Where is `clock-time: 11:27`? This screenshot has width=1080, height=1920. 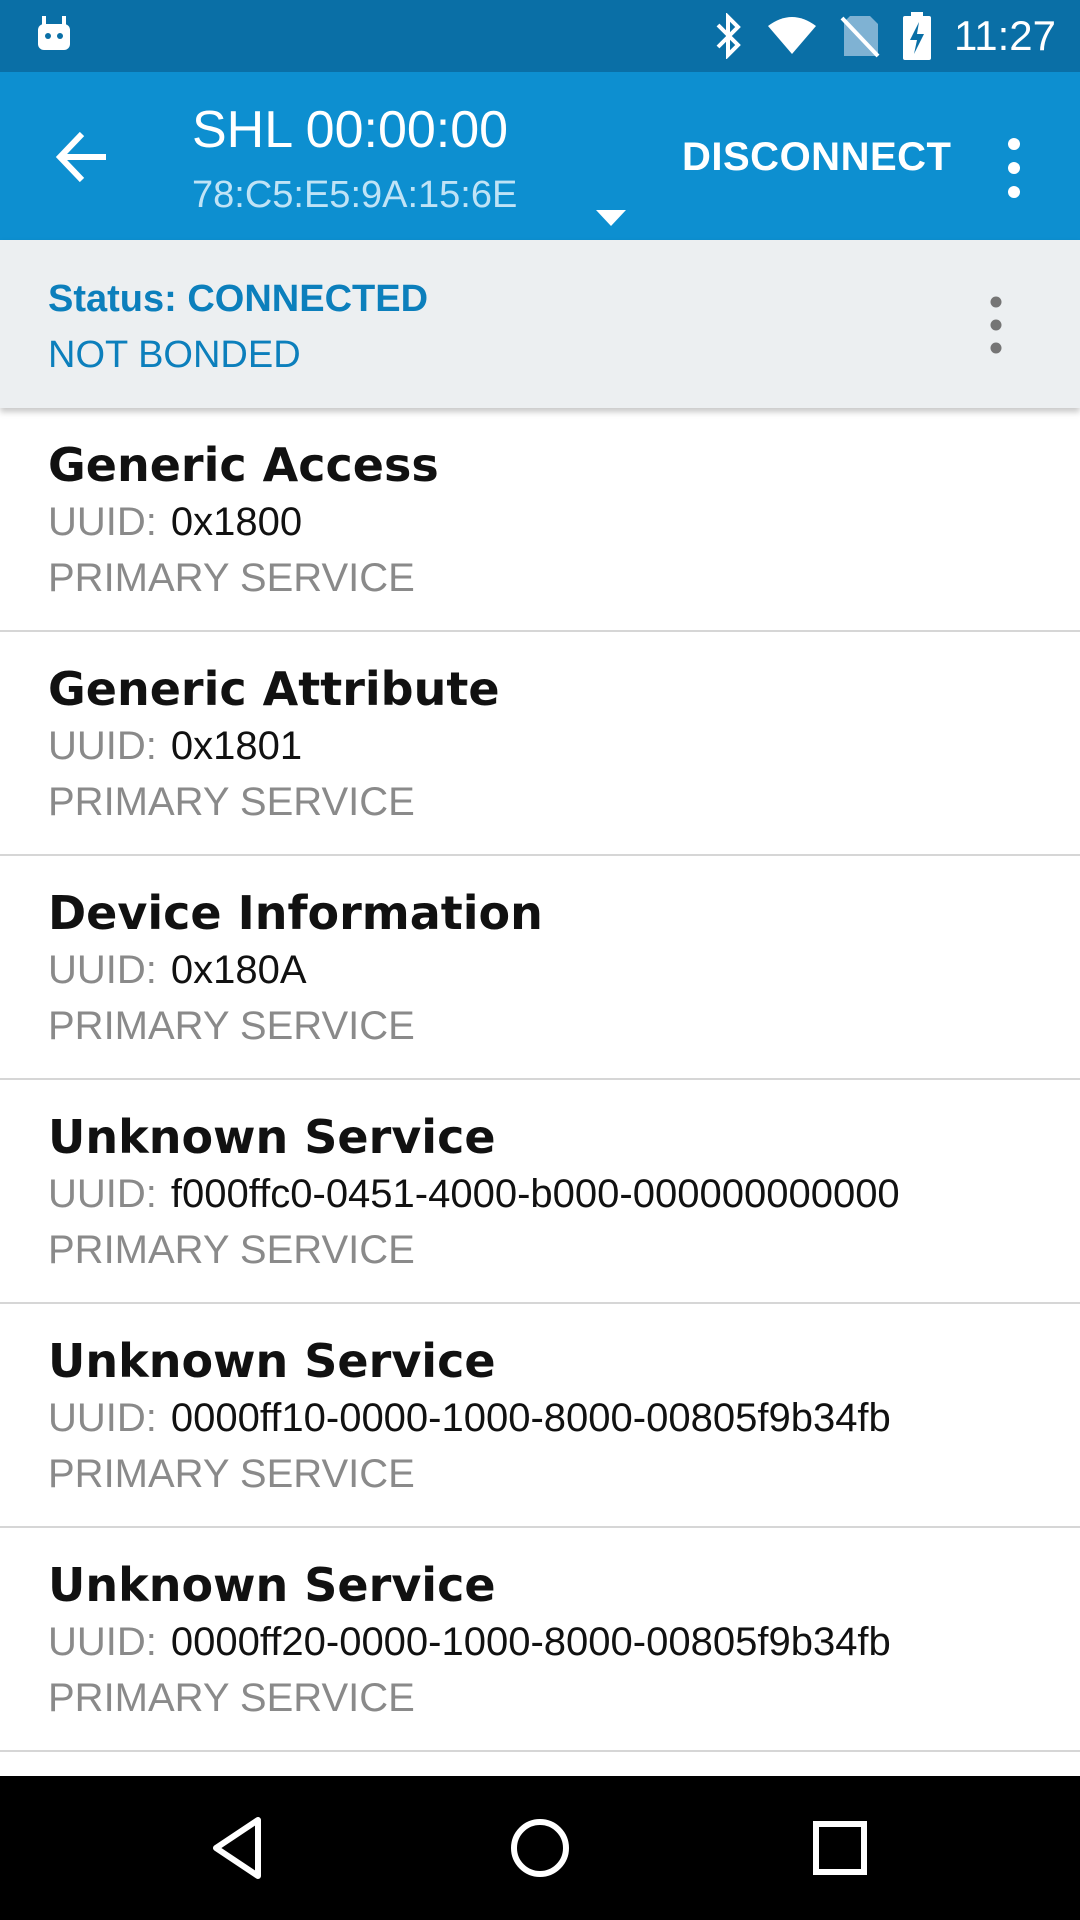
clock-time: 11:27 is located at coordinates (1005, 35).